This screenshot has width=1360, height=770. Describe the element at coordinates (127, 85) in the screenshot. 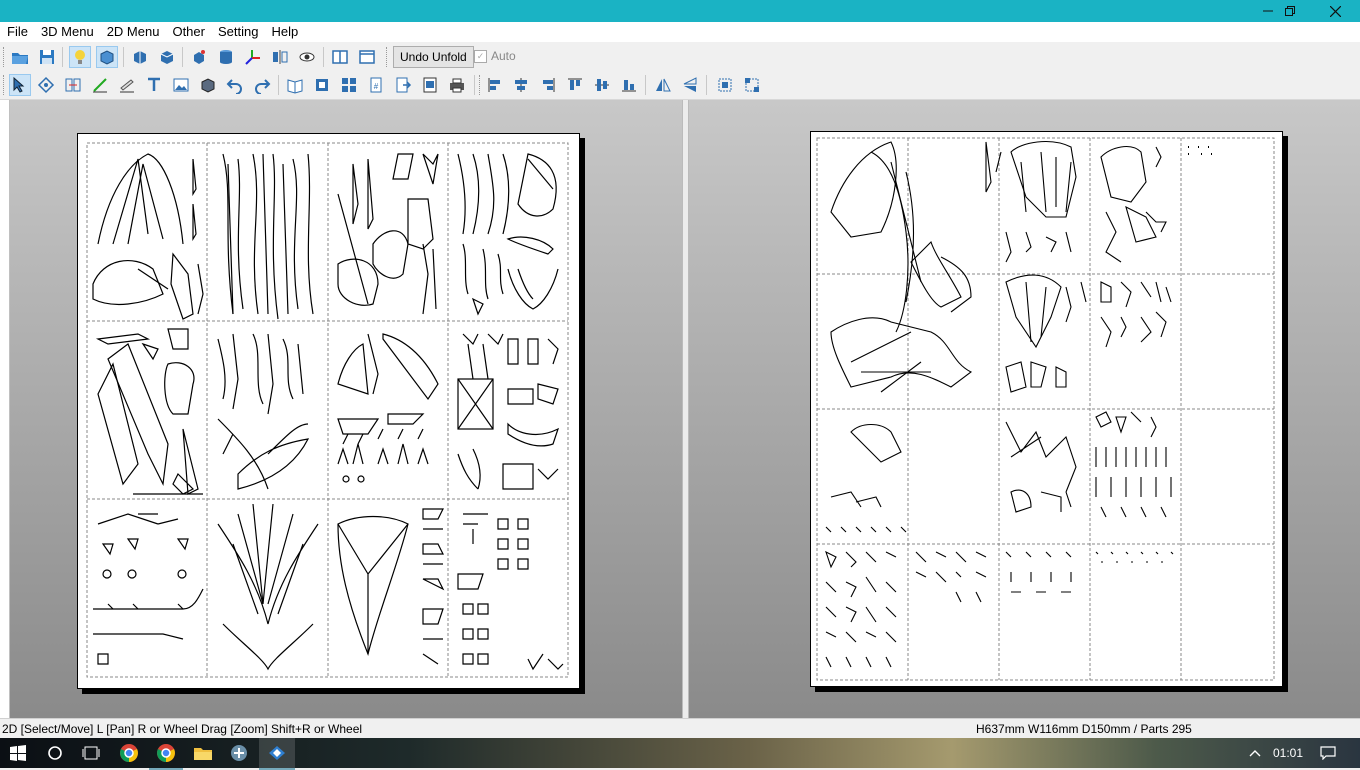

I see `fold-line-button` at that location.